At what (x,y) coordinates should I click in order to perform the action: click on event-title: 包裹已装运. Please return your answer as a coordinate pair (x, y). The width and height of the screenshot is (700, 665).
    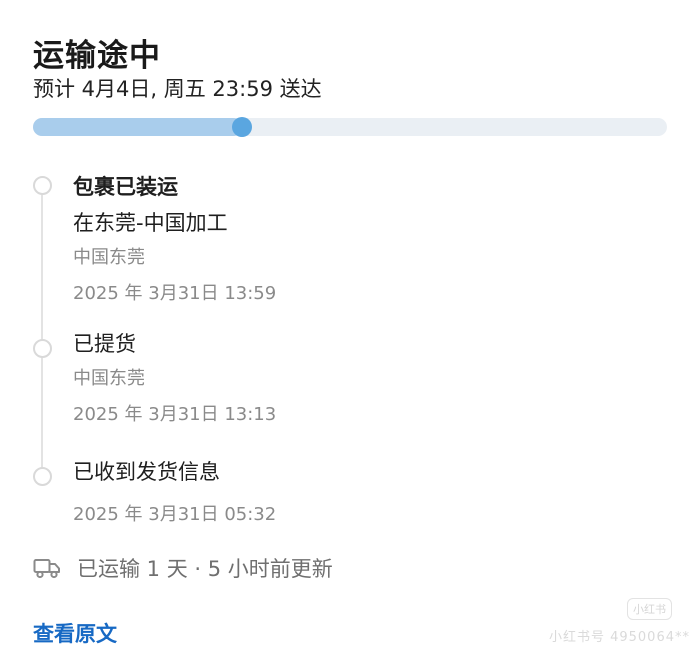
    Looking at the image, I should click on (125, 187).